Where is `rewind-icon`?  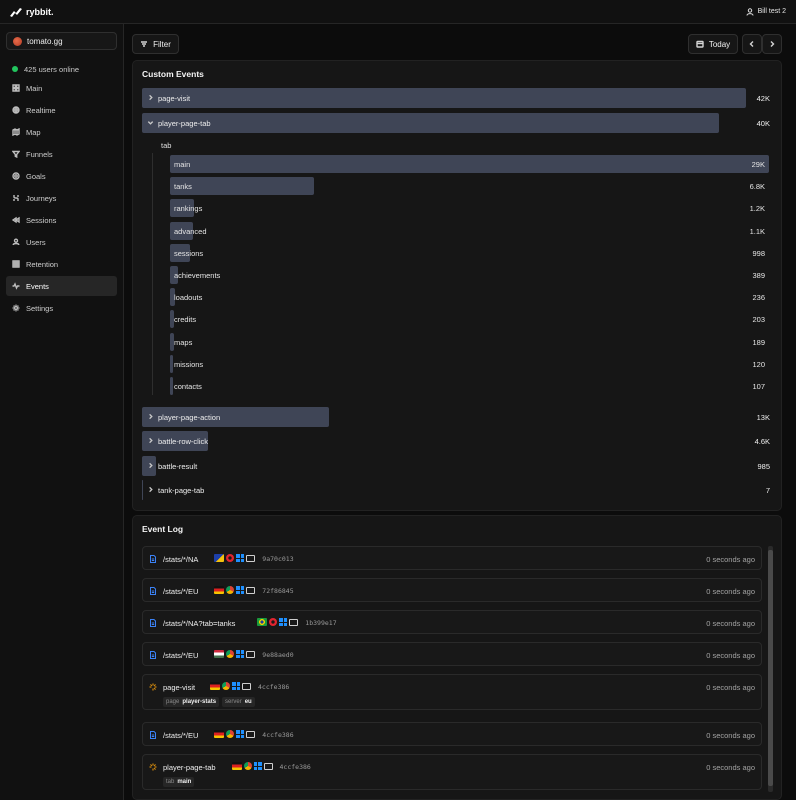 rewind-icon is located at coordinates (16, 220).